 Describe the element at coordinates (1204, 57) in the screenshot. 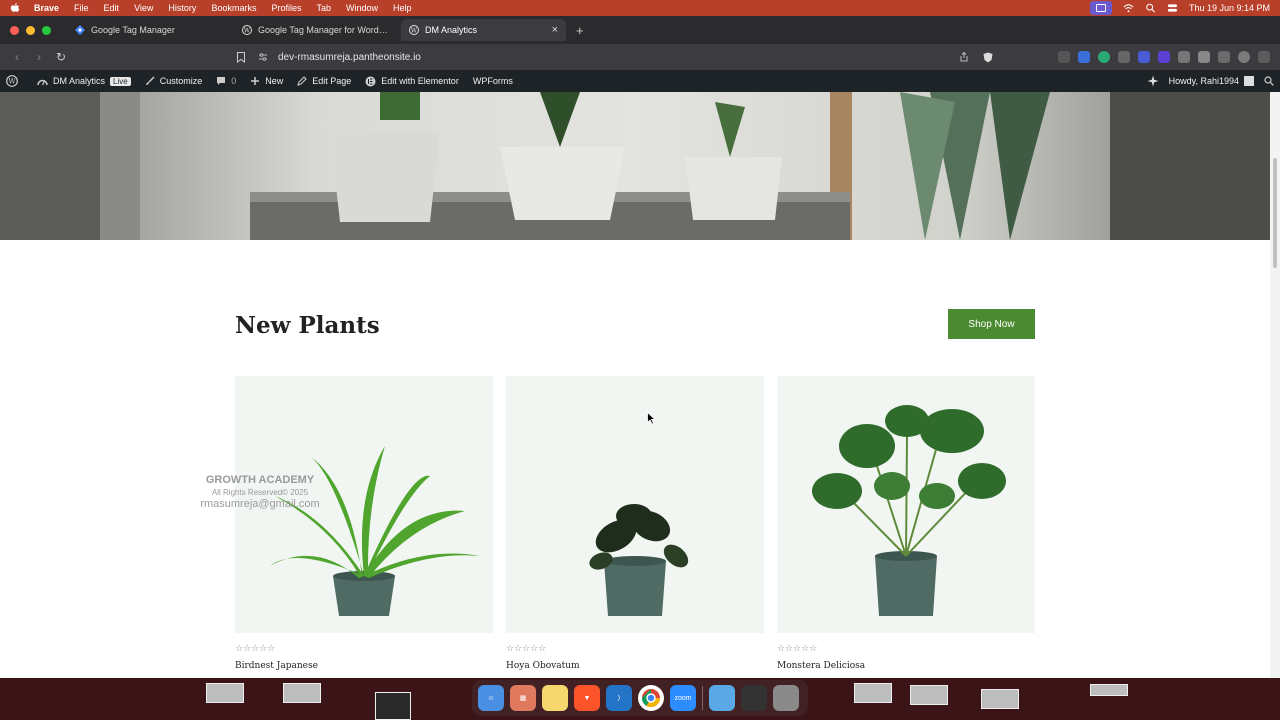

I see `sidebar-toggle-icon` at that location.